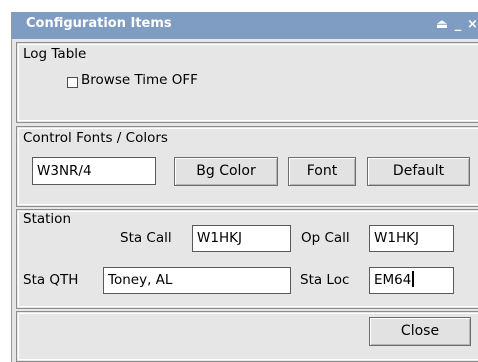 This screenshot has width=478, height=362. Describe the element at coordinates (72, 82) in the screenshot. I see `browse-time-checkbox` at that location.